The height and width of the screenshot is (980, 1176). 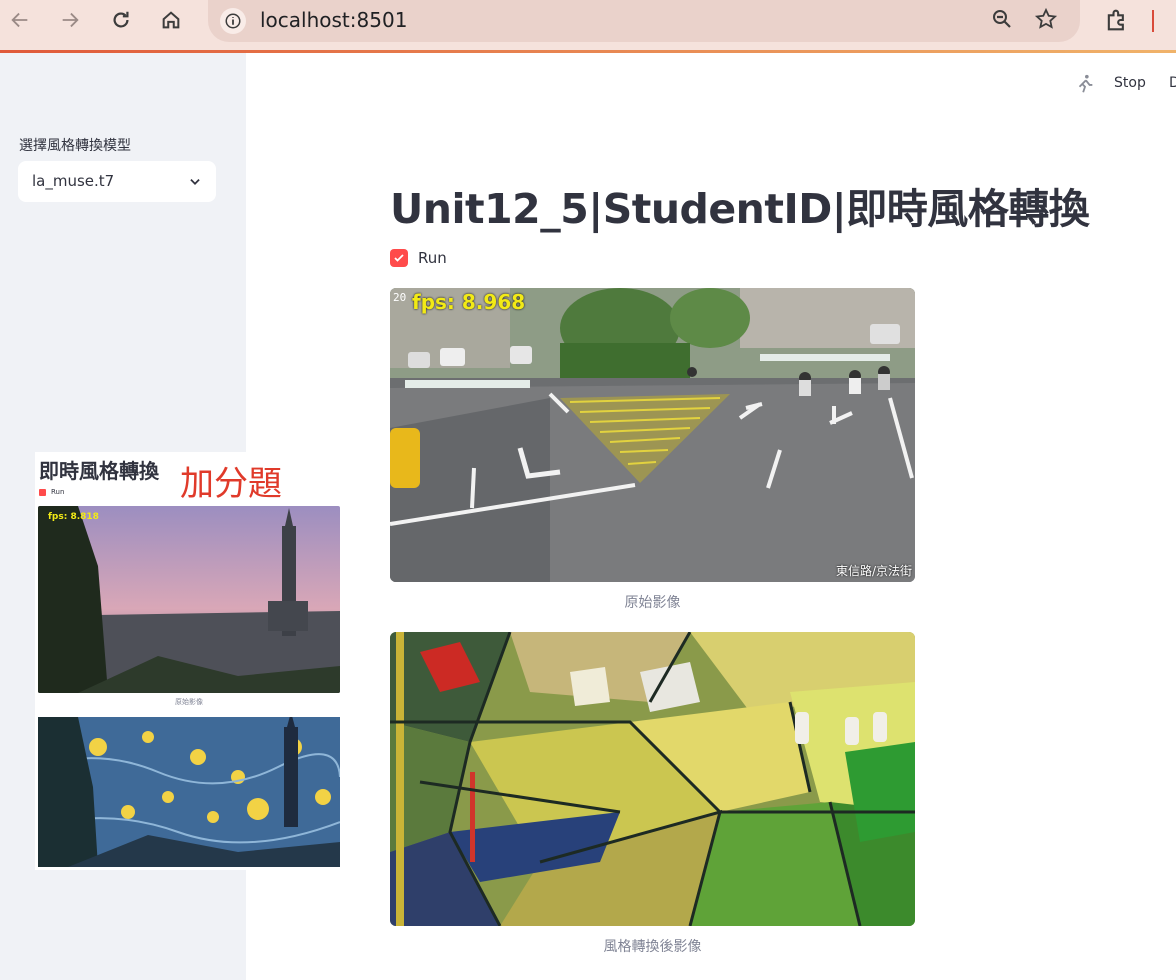 What do you see at coordinates (652, 947) in the screenshot?
I see `styled-caption: 風格轉換後影像` at bounding box center [652, 947].